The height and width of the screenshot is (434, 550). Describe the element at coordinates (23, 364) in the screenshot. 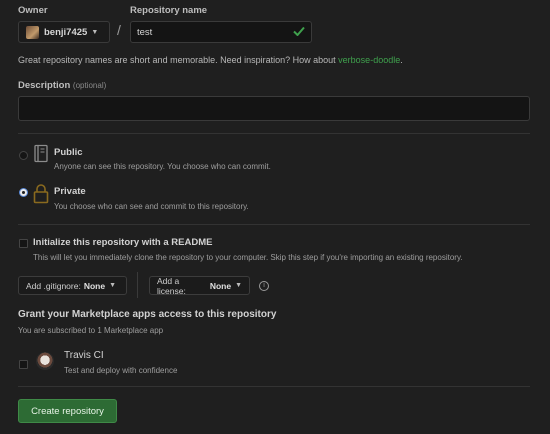

I see `travis-checkbox` at that location.